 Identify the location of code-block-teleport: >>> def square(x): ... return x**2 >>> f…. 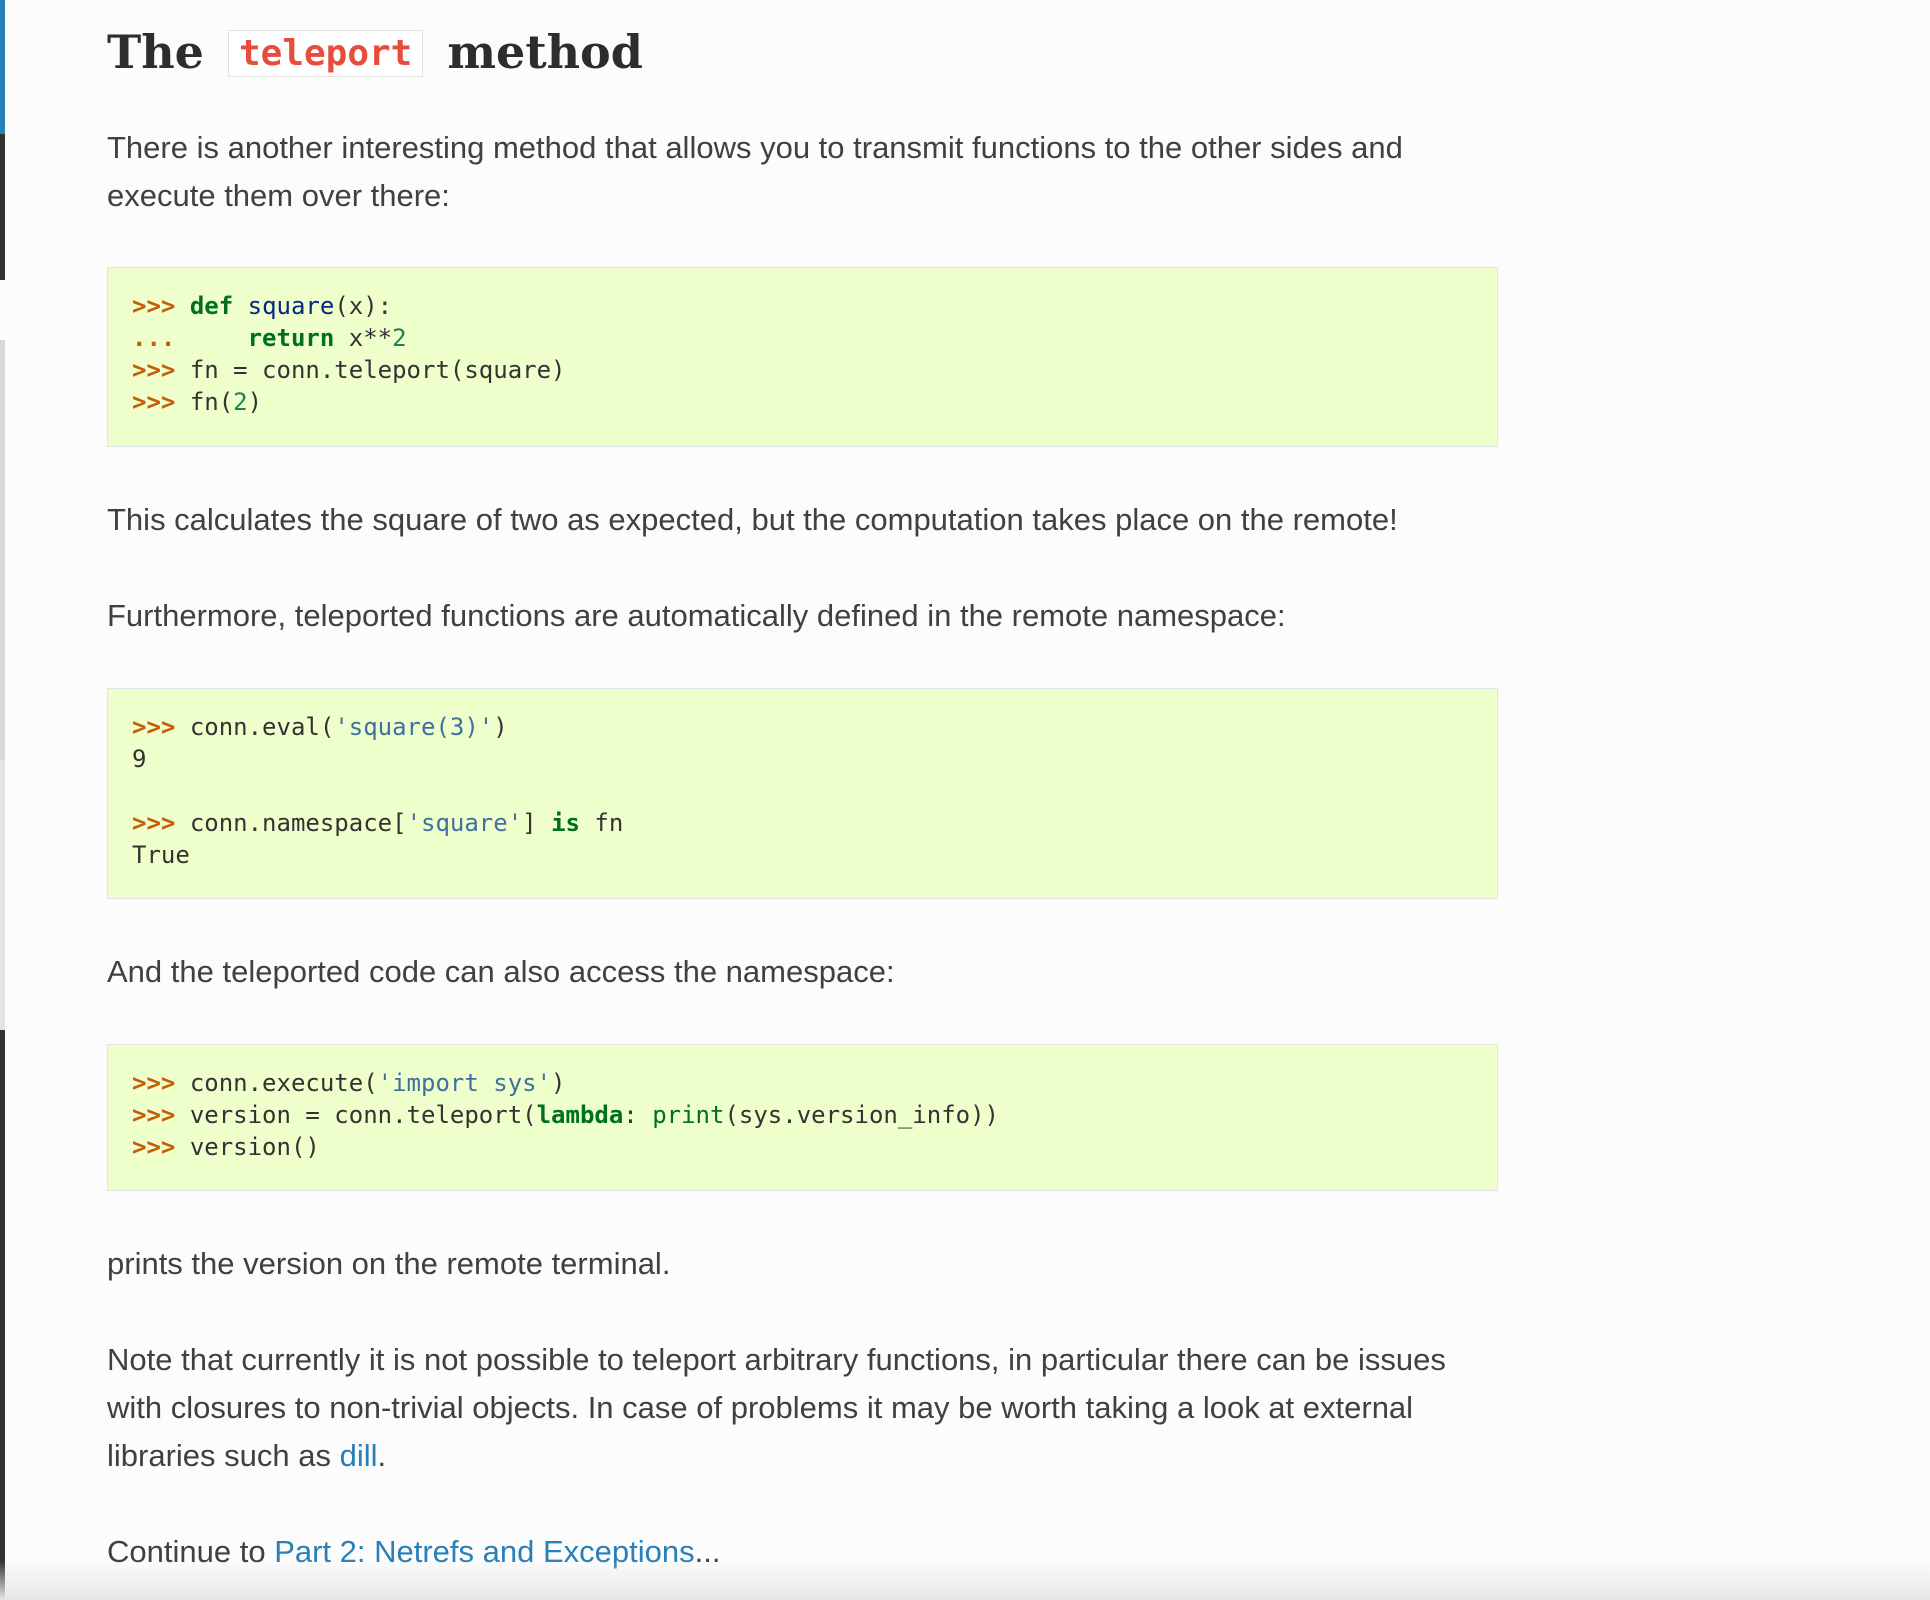
(802, 357).